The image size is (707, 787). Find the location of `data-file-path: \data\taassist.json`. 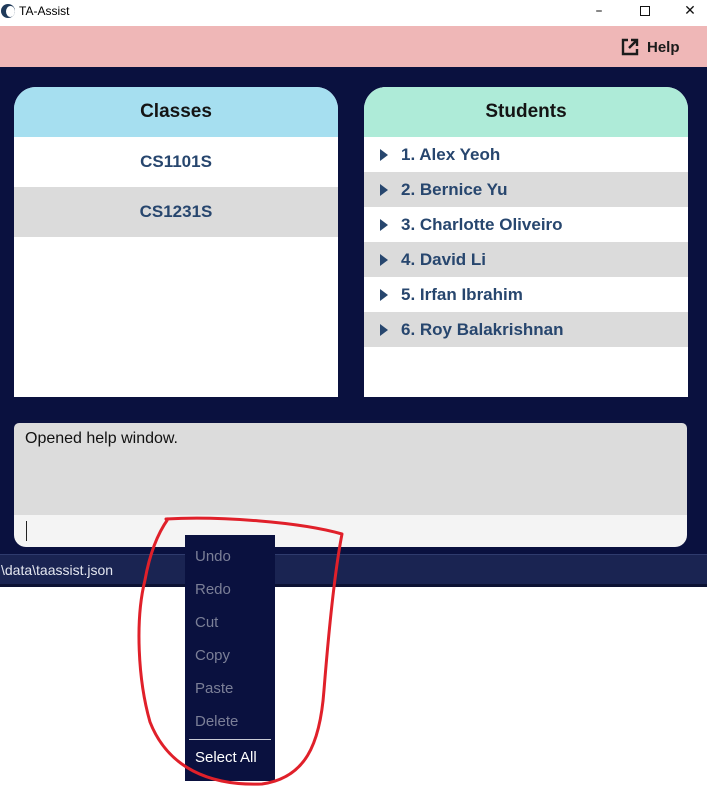

data-file-path: \data\taassist.json is located at coordinates (57, 570).